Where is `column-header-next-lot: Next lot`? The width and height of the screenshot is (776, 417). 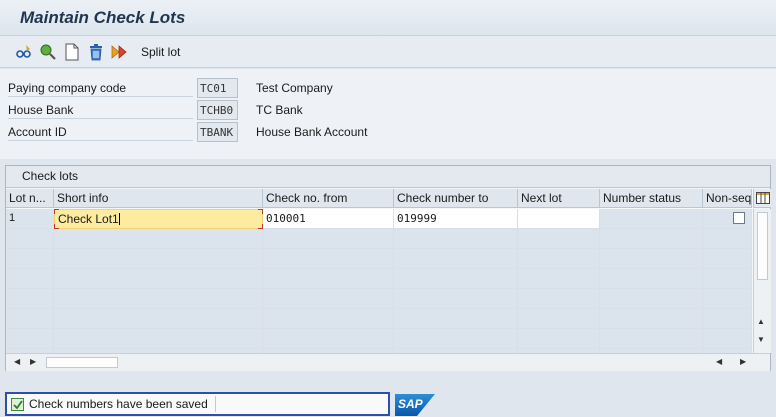 column-header-next-lot: Next lot is located at coordinates (559, 198).